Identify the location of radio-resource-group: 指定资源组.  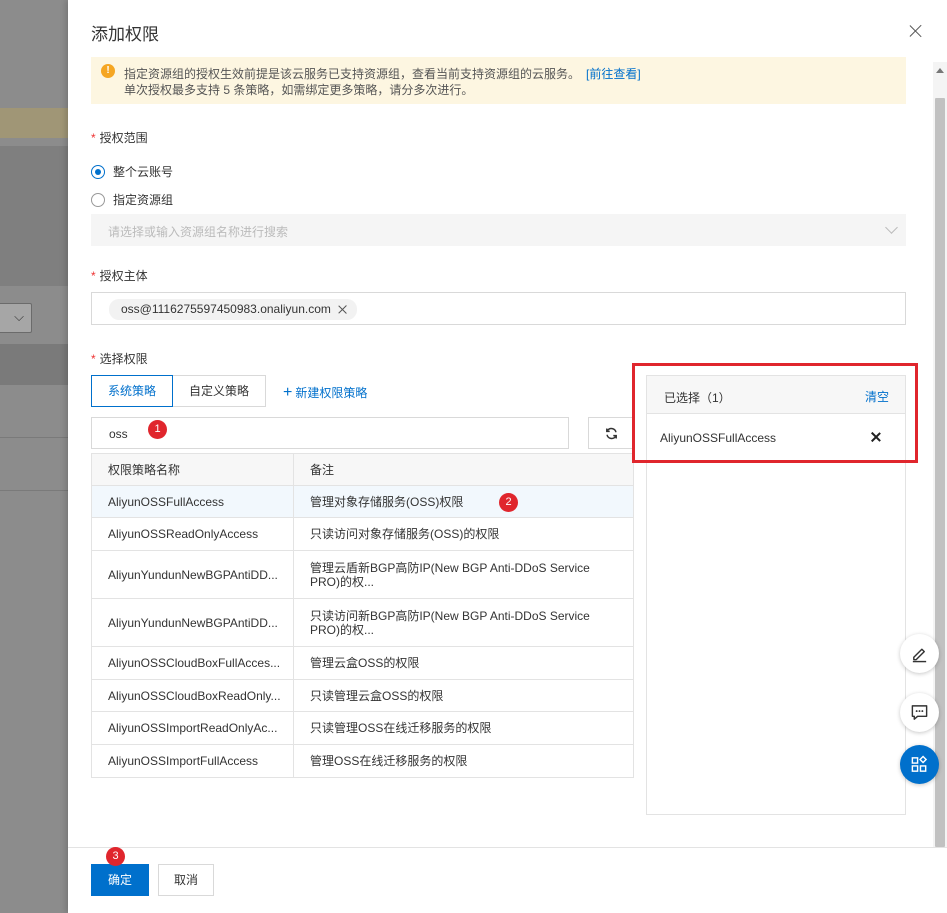
(132, 199).